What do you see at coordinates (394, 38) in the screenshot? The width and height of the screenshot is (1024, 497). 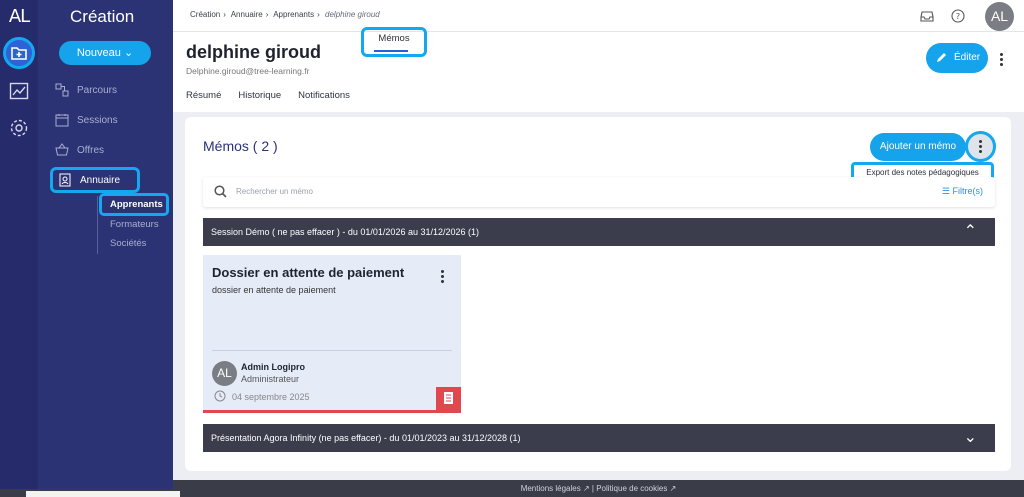 I see `tab-memos-label: Mémos` at bounding box center [394, 38].